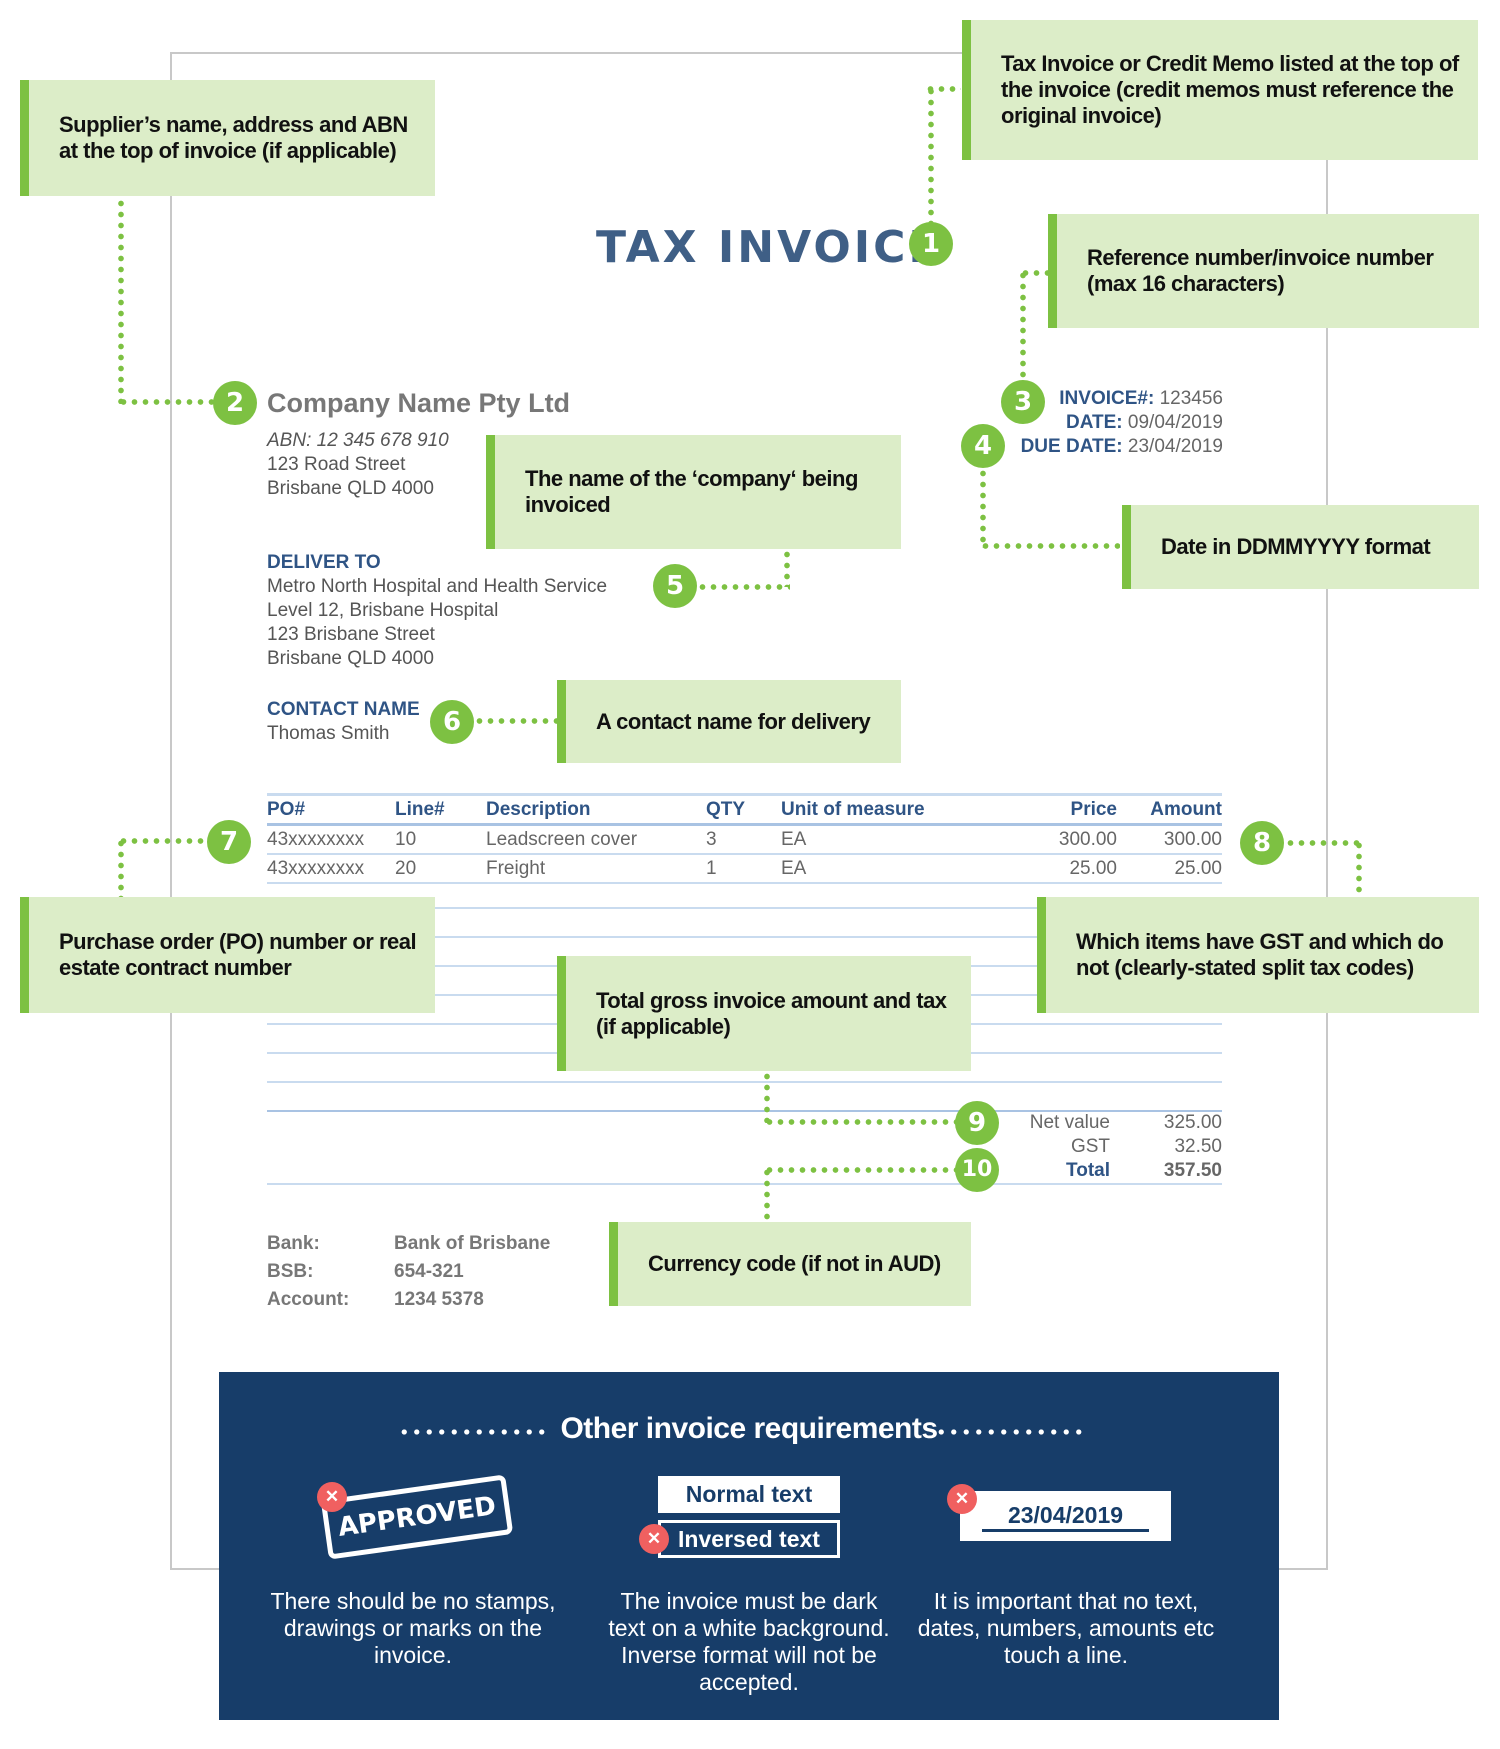 The width and height of the screenshot is (1500, 1749). What do you see at coordinates (744, 869) in the screenshot?
I see `table-row: 43xxxxxxxx 20 Freight 1 EA 25.00 25.00` at bounding box center [744, 869].